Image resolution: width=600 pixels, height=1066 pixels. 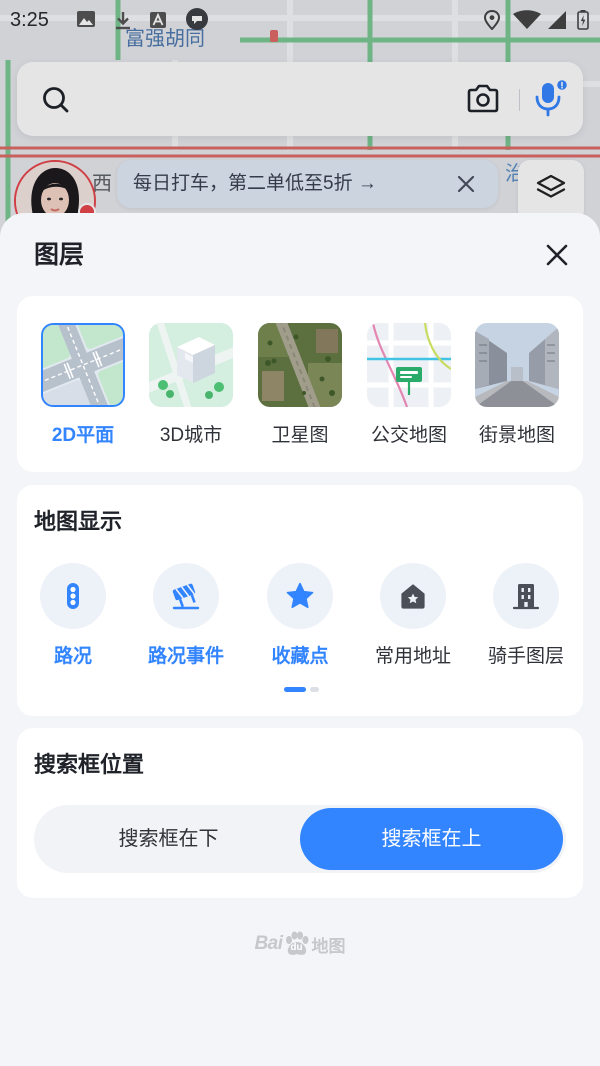 What do you see at coordinates (583, 20) in the screenshot?
I see `battery-icon` at bounding box center [583, 20].